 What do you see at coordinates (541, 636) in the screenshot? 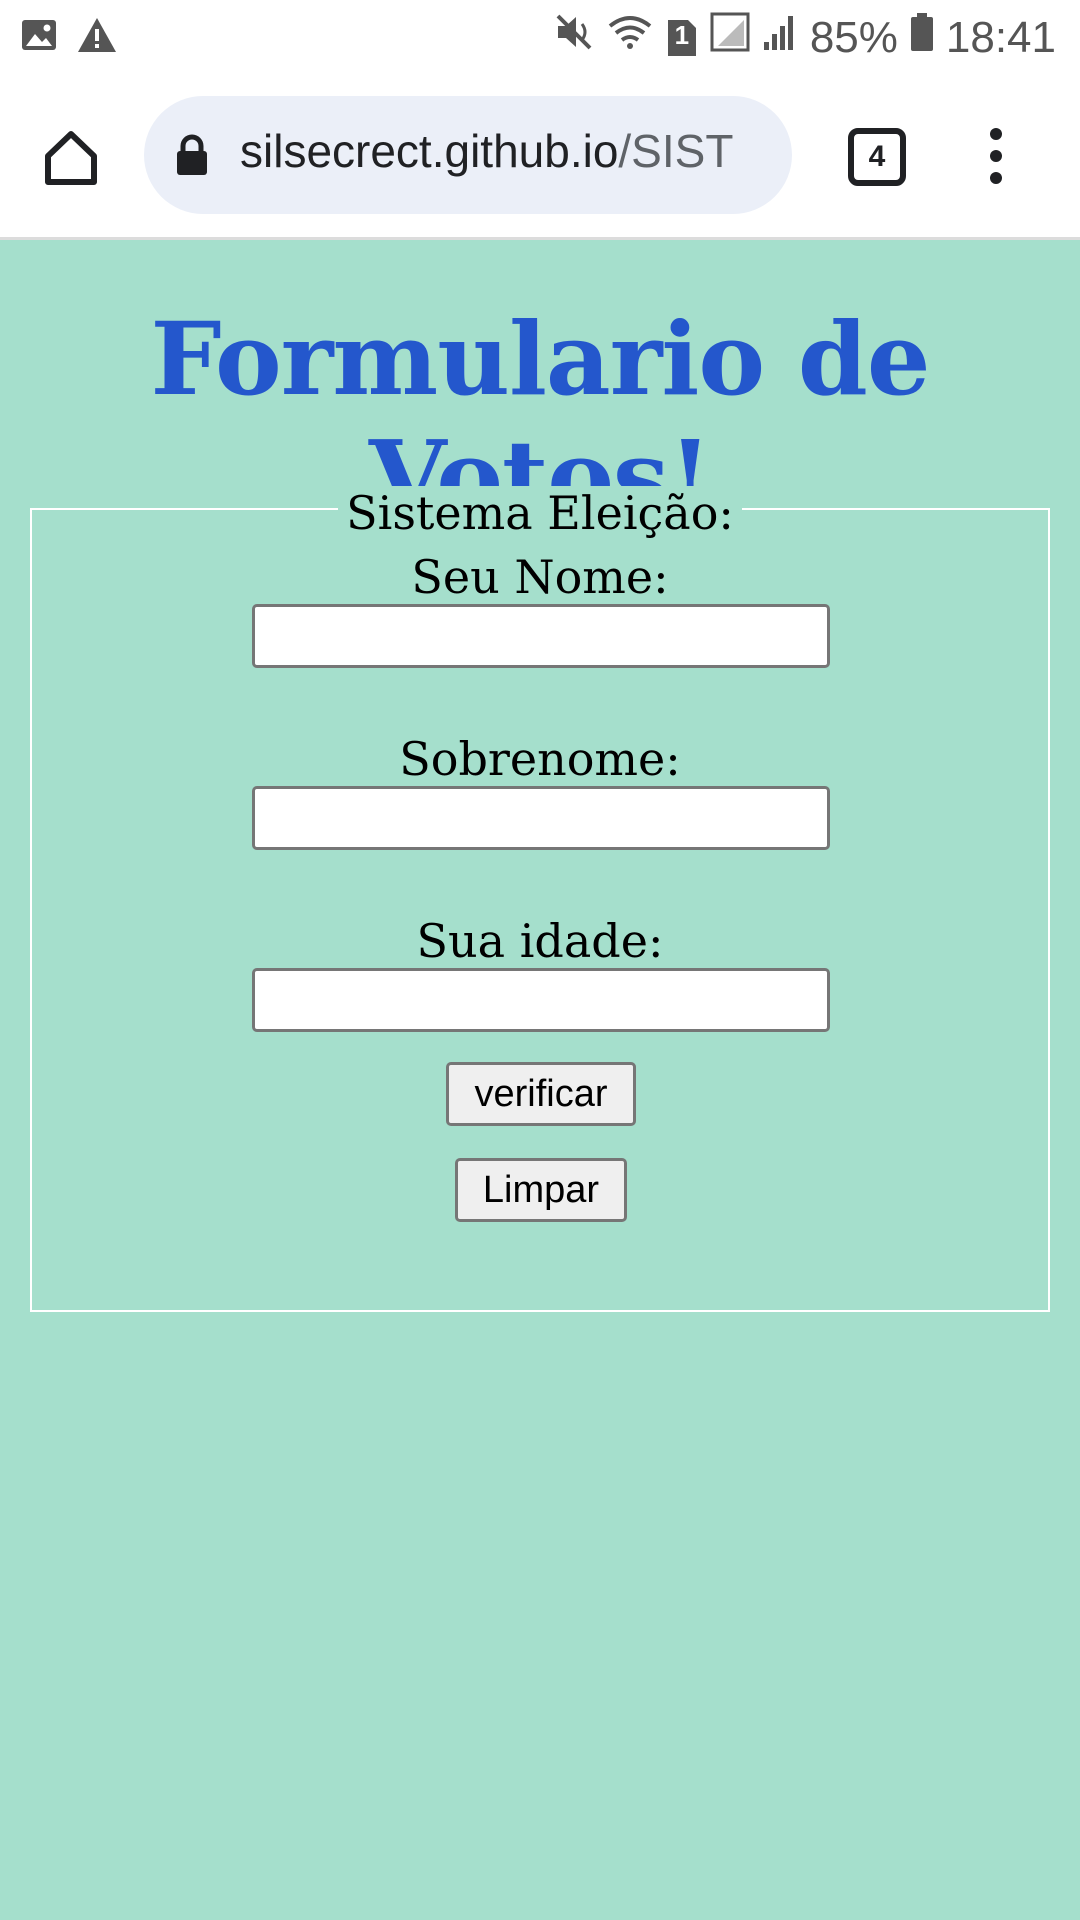
I see `name-input` at bounding box center [541, 636].